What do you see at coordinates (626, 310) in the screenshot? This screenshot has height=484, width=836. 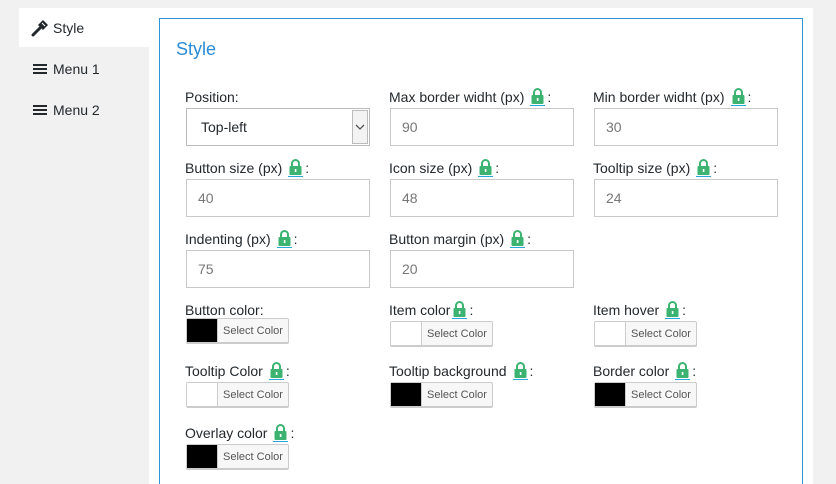 I see `item-hover-label: Item hover` at bounding box center [626, 310].